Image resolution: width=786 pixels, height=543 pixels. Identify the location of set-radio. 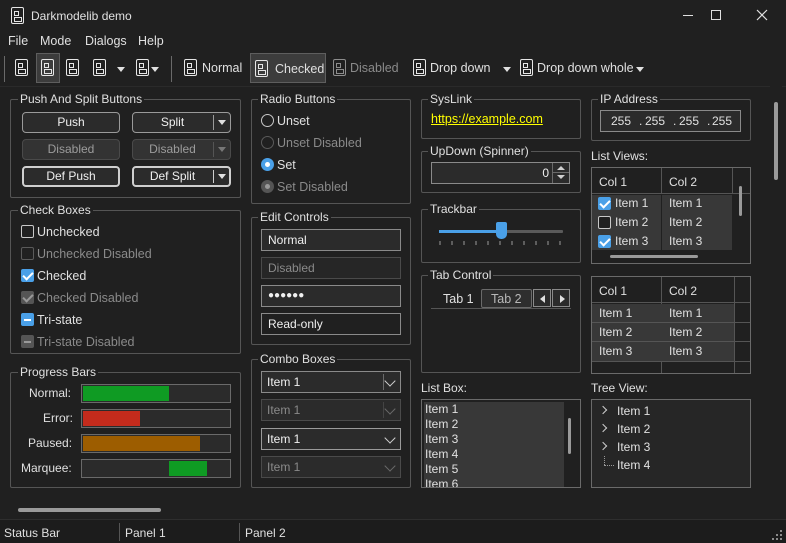
(267, 164).